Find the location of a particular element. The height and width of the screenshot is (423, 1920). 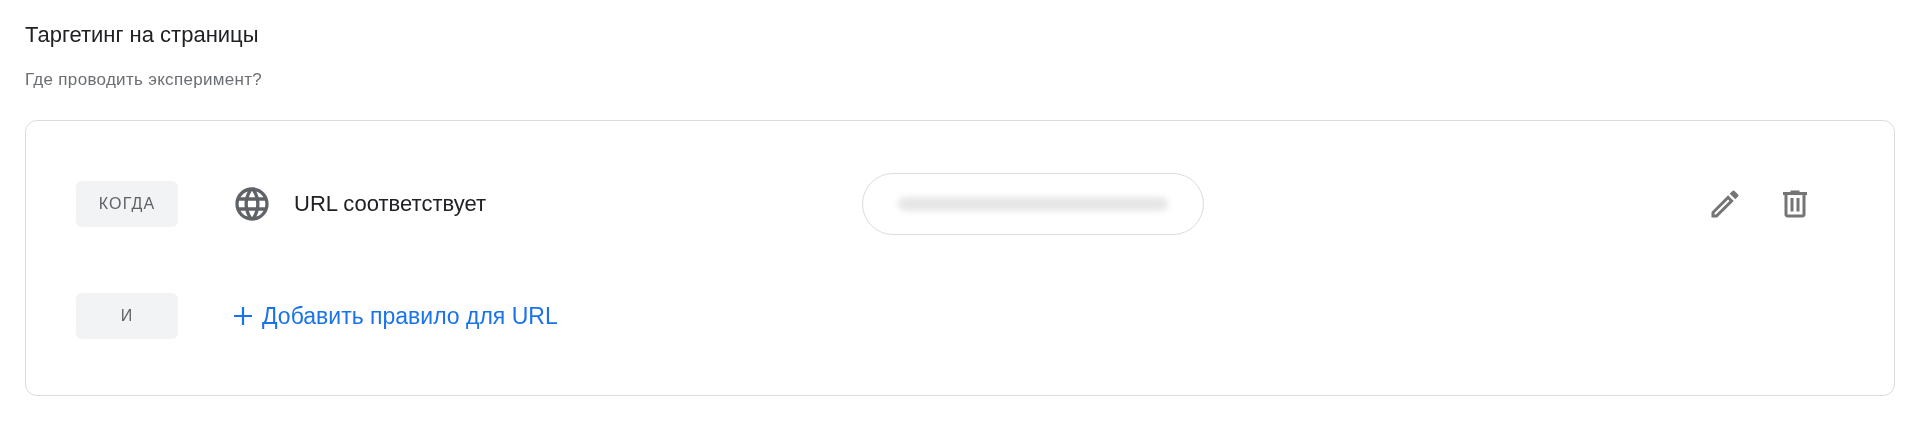

add-rule-link: Добавить правило для URL is located at coordinates (395, 316).